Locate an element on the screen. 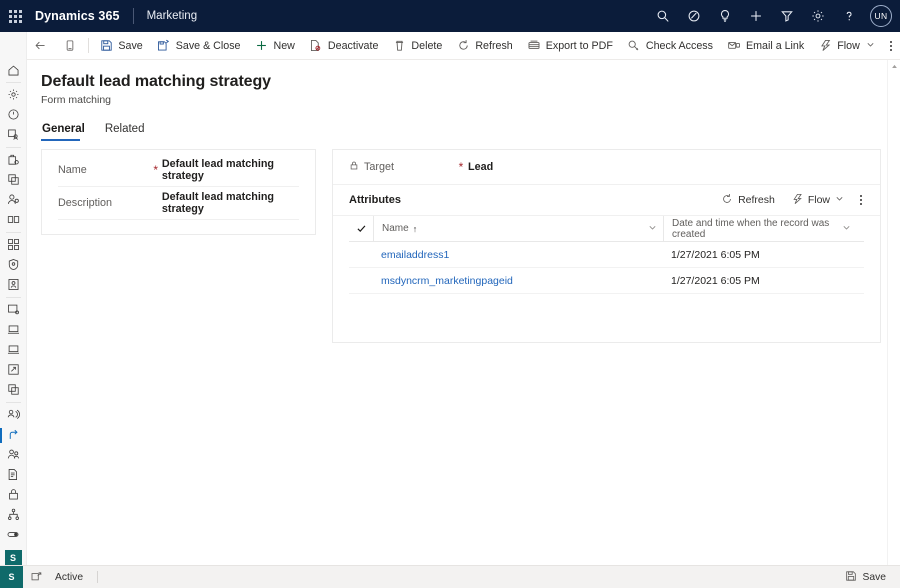 The width and height of the screenshot is (900, 588). row-name-link: emailaddress1 is located at coordinates (518, 255).